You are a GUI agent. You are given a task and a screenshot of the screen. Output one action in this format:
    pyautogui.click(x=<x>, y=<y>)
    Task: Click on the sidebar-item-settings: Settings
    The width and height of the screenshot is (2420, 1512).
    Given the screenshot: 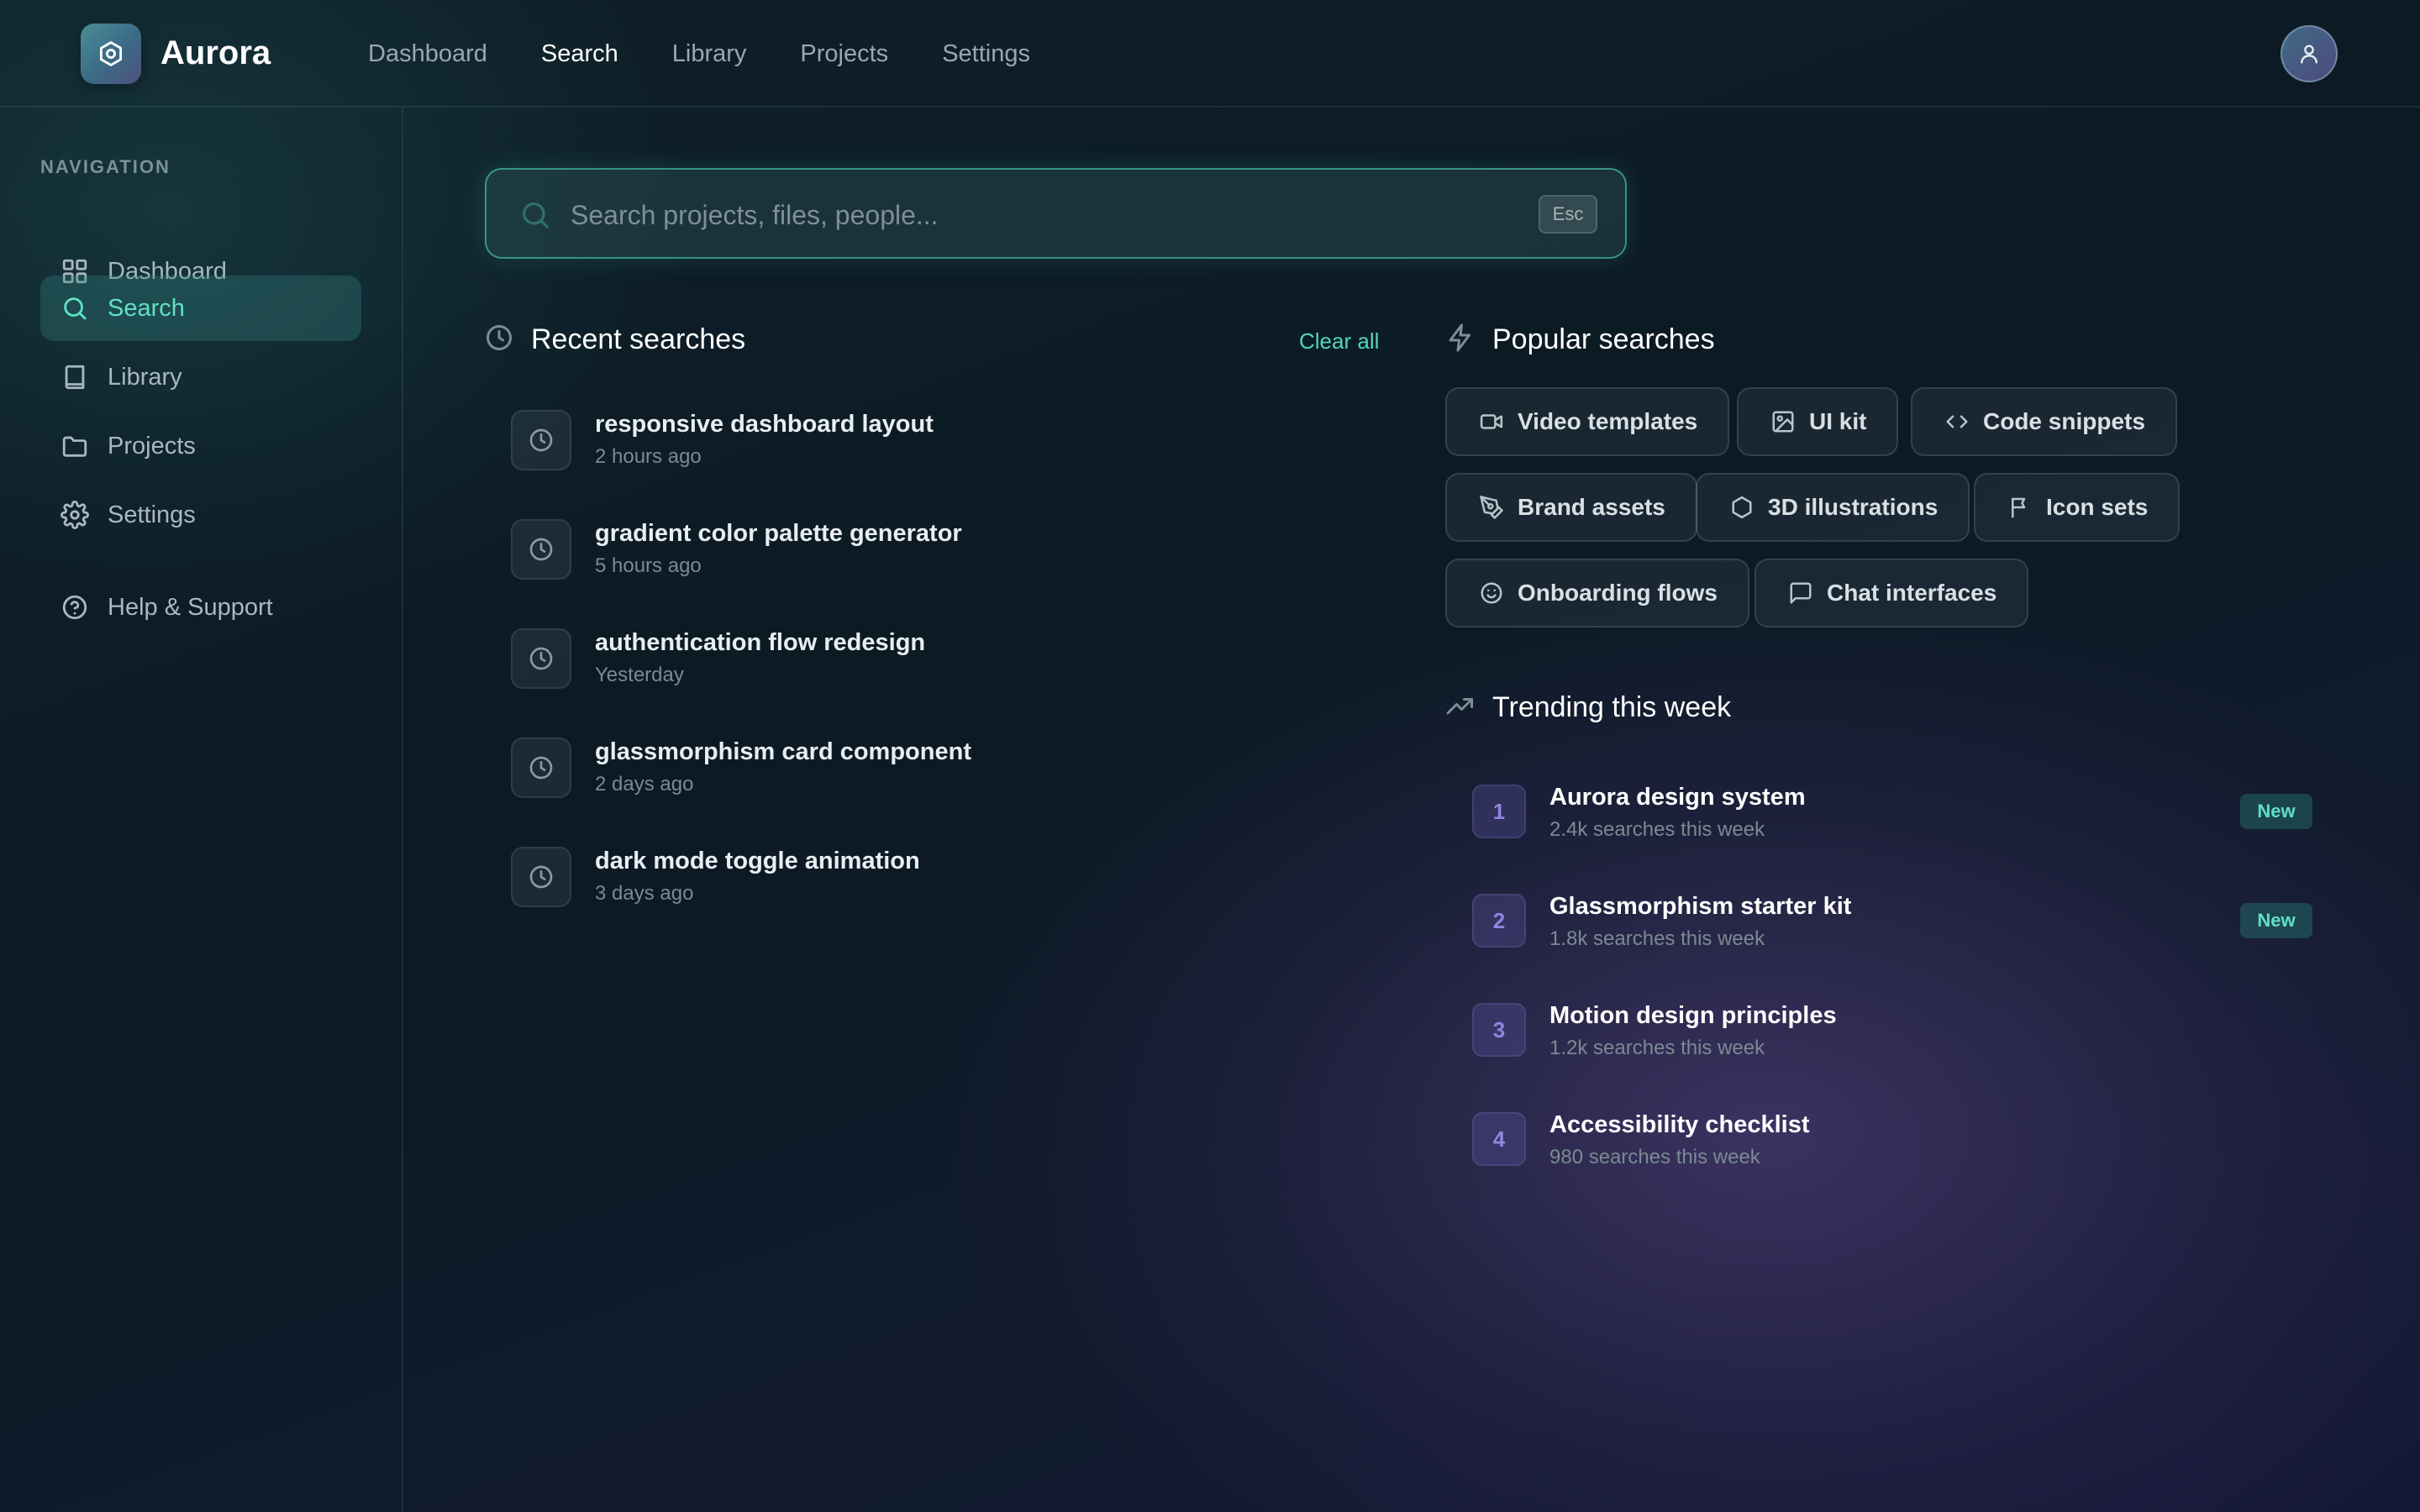 What is the action you would take?
    pyautogui.click(x=200, y=515)
    